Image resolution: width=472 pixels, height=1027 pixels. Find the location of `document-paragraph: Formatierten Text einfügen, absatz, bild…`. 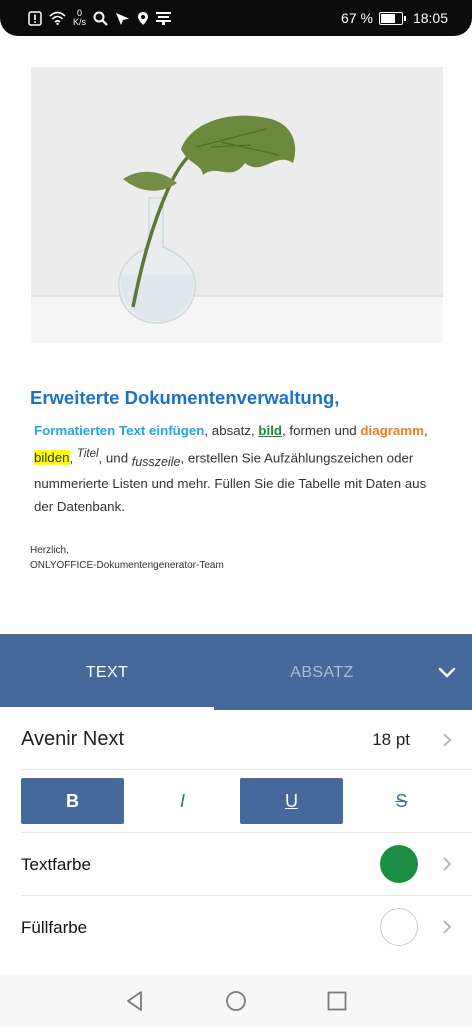

document-paragraph: Formatierten Text einfügen, absatz, bild… is located at coordinates (239, 469).